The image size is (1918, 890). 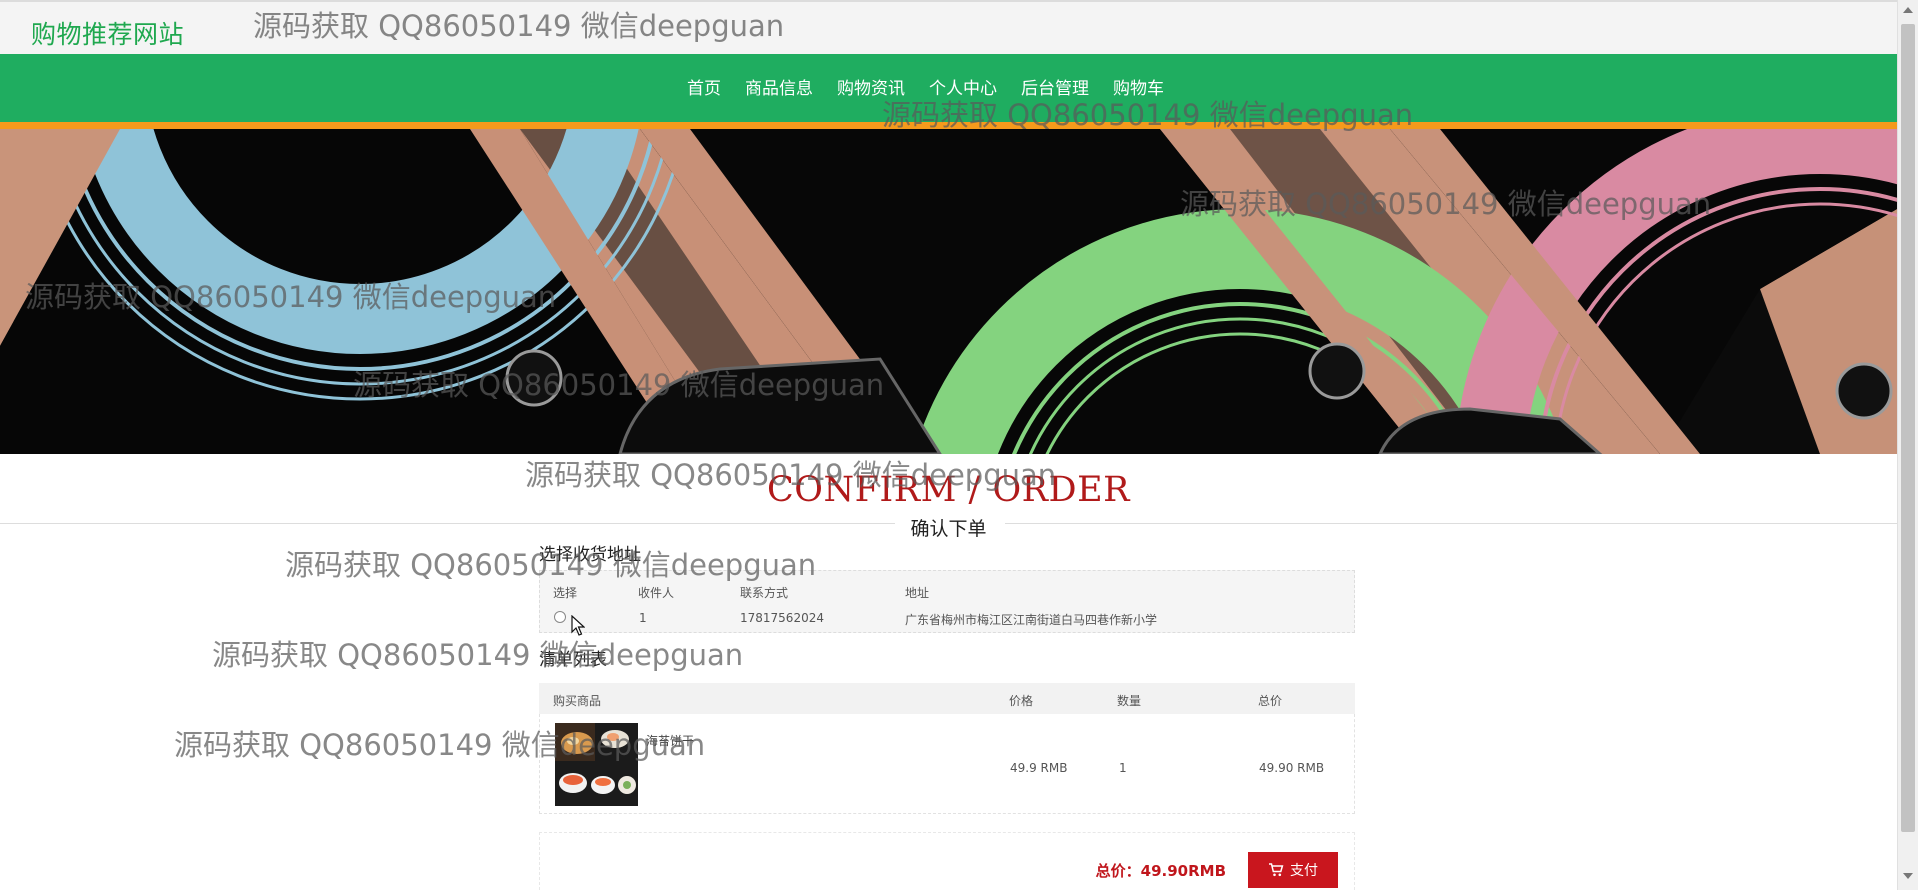 What do you see at coordinates (107, 33) in the screenshot?
I see `site-logo: 购物推荐网站` at bounding box center [107, 33].